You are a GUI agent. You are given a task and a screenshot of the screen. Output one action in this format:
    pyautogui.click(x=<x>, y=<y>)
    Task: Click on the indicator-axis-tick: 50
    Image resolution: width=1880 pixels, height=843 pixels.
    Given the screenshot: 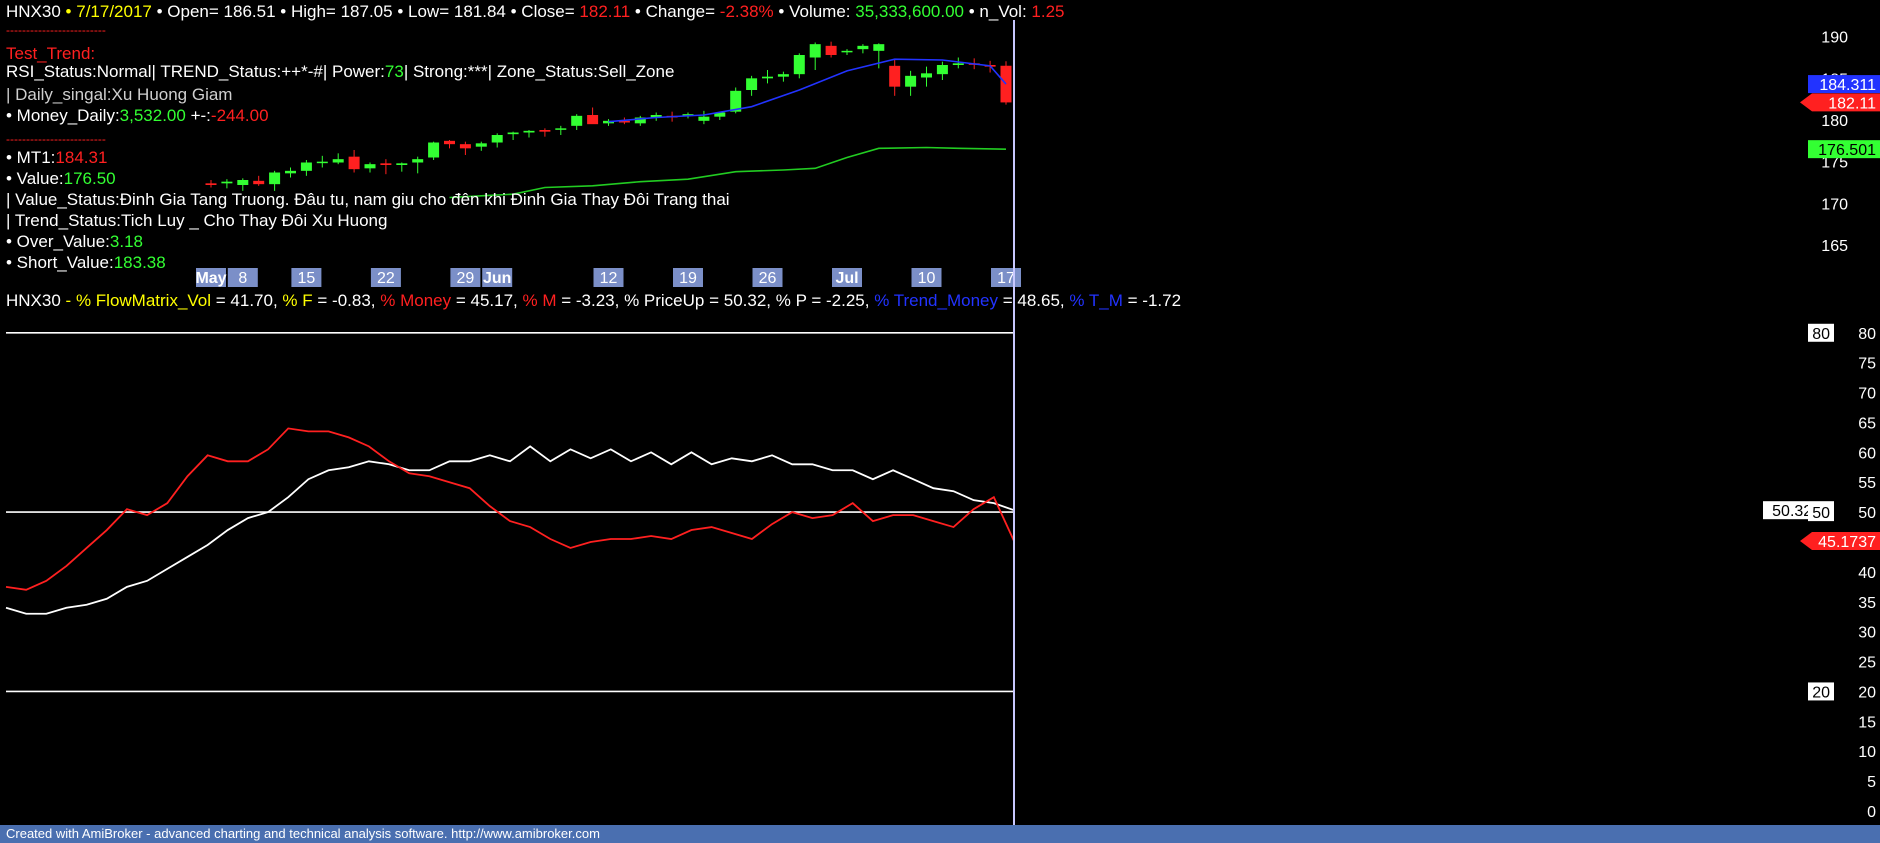 What is the action you would take?
    pyautogui.click(x=1867, y=513)
    